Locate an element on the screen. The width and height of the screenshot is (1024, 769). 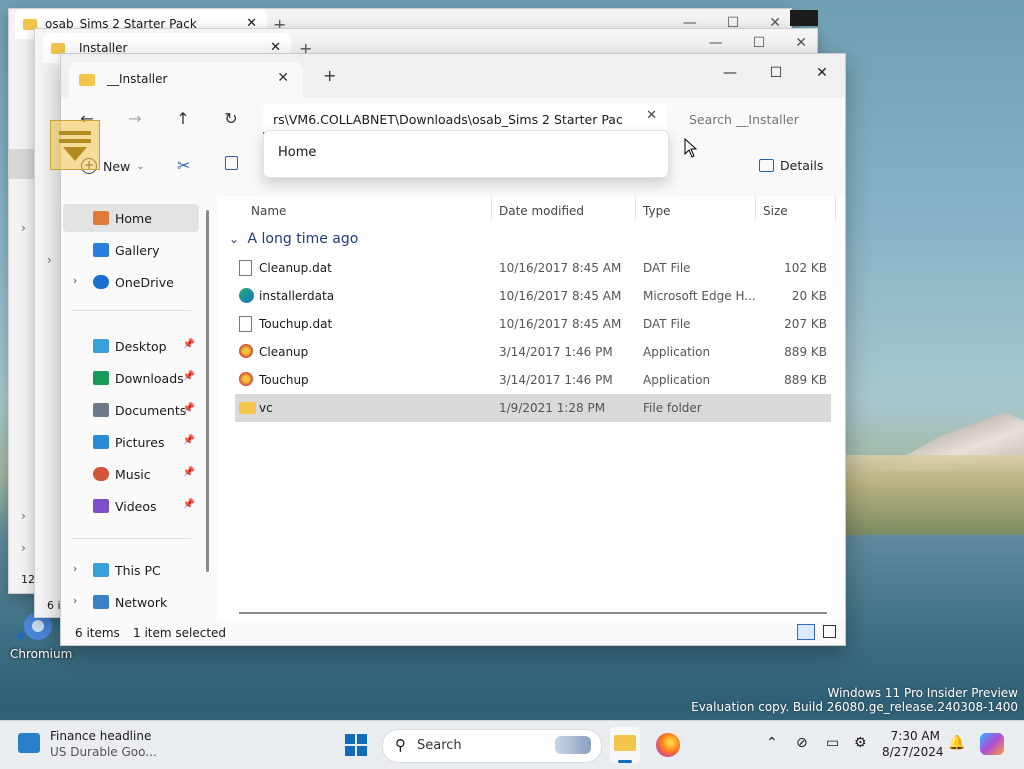
firefox-icon is located at coordinates (668, 745).